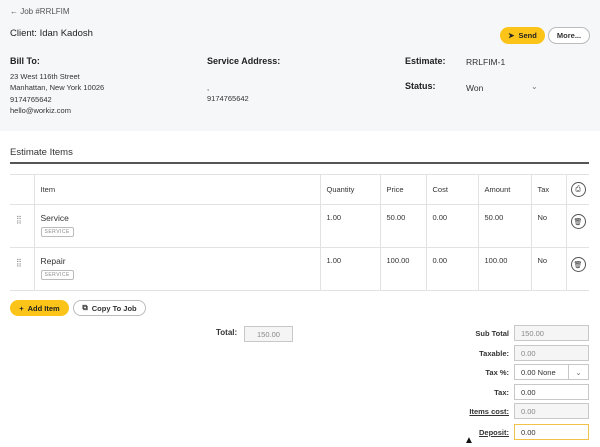 This screenshot has height=447, width=600. I want to click on tax-percent-value: 0.00 None, so click(538, 372).